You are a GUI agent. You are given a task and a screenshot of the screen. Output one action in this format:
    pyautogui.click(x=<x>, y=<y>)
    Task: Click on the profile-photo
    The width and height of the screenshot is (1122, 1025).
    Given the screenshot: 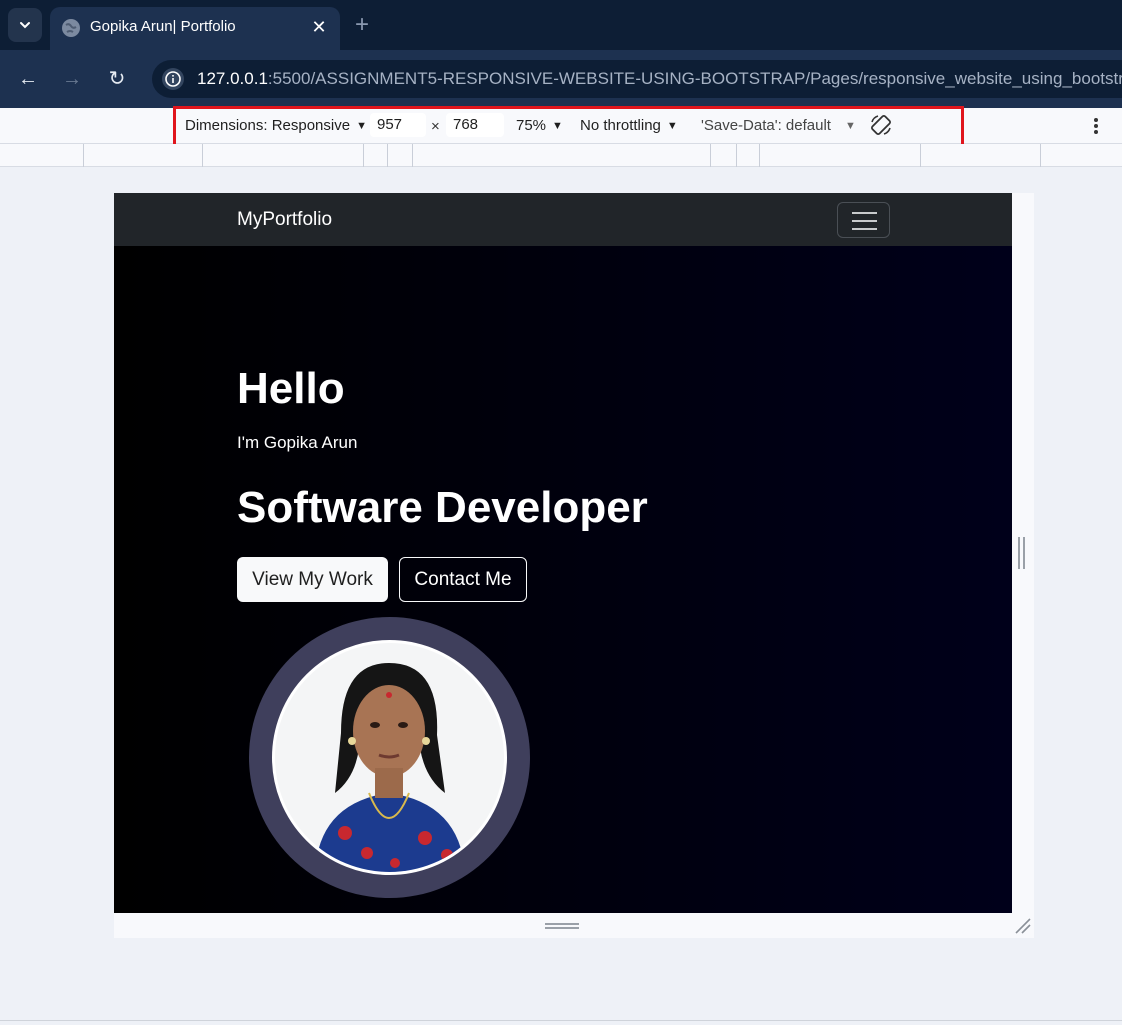 What is the action you would take?
    pyautogui.click(x=389, y=757)
    